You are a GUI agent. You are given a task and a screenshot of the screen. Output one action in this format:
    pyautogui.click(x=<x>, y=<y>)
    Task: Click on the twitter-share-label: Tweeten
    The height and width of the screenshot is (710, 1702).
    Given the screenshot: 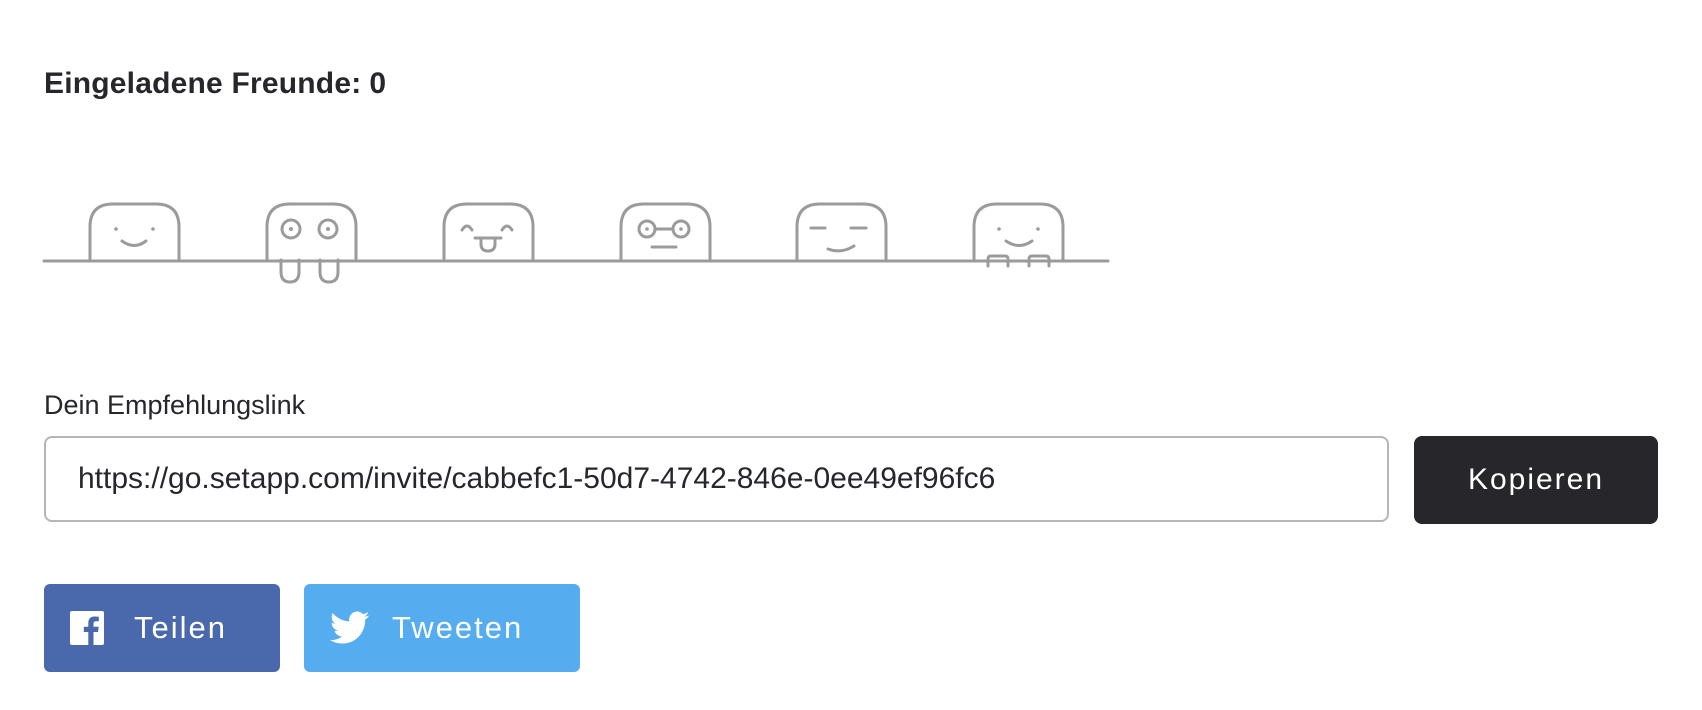 What is the action you would take?
    pyautogui.click(x=458, y=627)
    